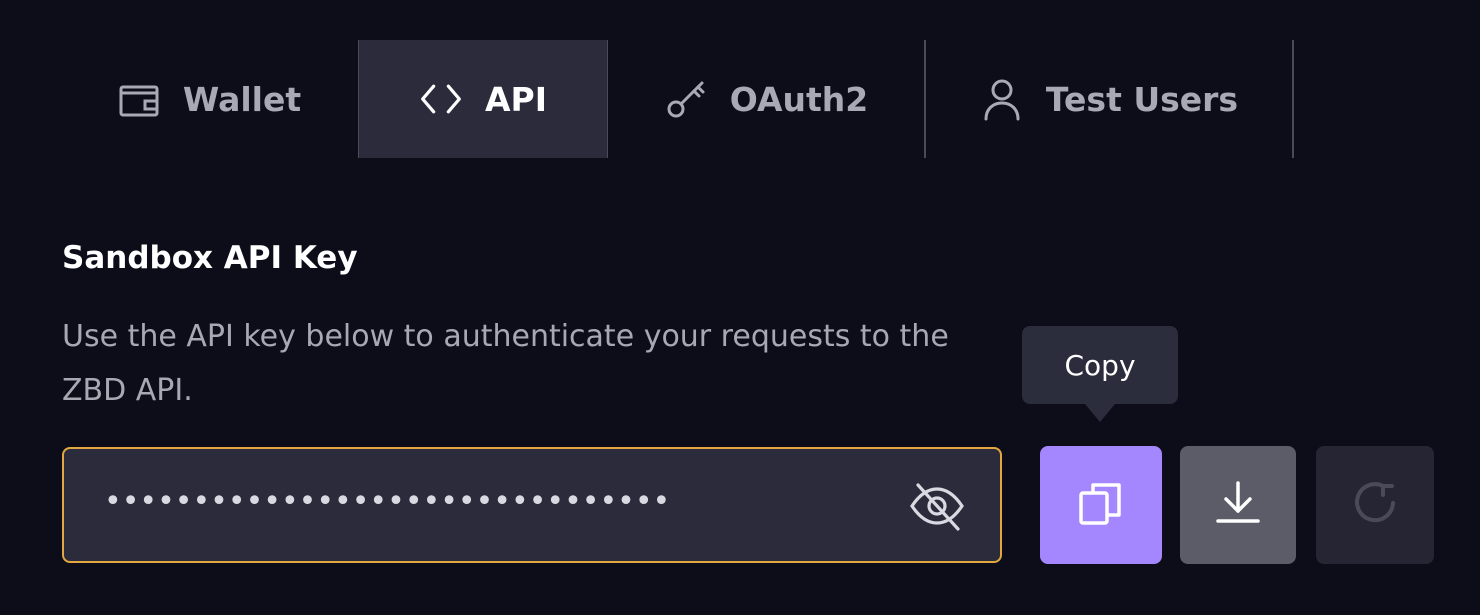 The height and width of the screenshot is (615, 1480). Describe the element at coordinates (799, 99) in the screenshot. I see `tab-oauth2-label: OAuth2` at that location.